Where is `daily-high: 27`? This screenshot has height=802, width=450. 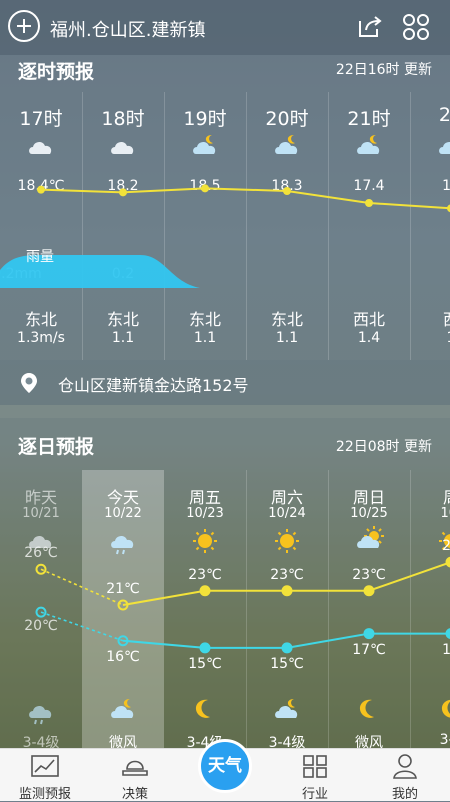
daily-high: 27 is located at coordinates (430, 546).